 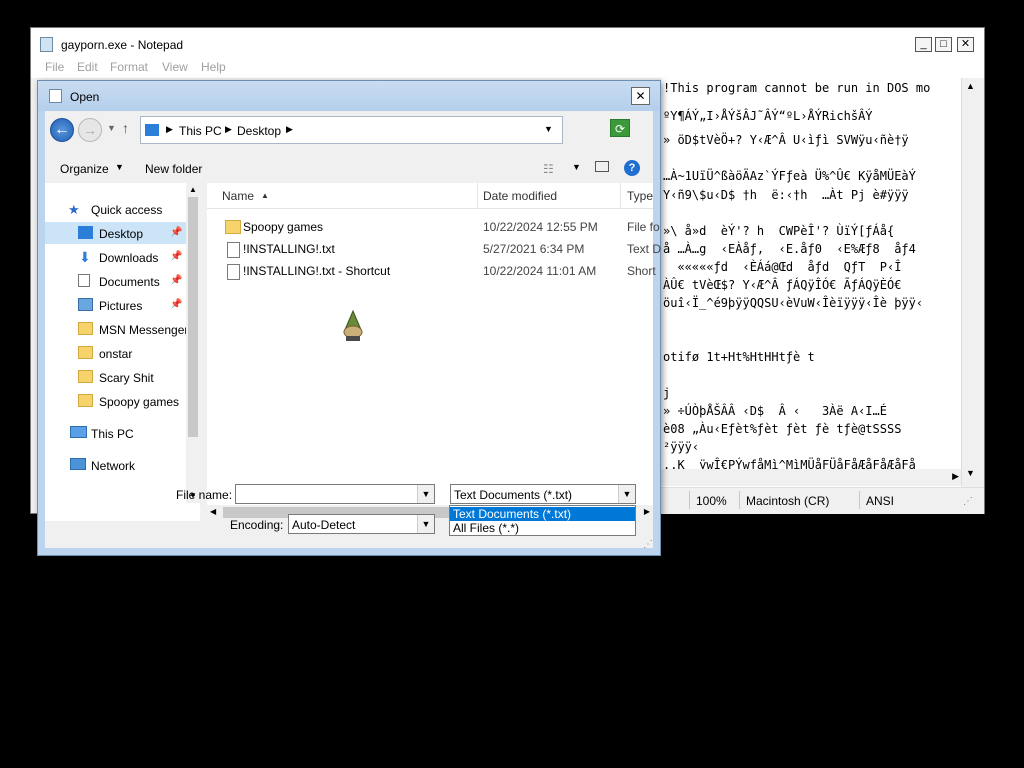 What do you see at coordinates (257, 525) in the screenshot?
I see `encoding-label: Encoding:` at bounding box center [257, 525].